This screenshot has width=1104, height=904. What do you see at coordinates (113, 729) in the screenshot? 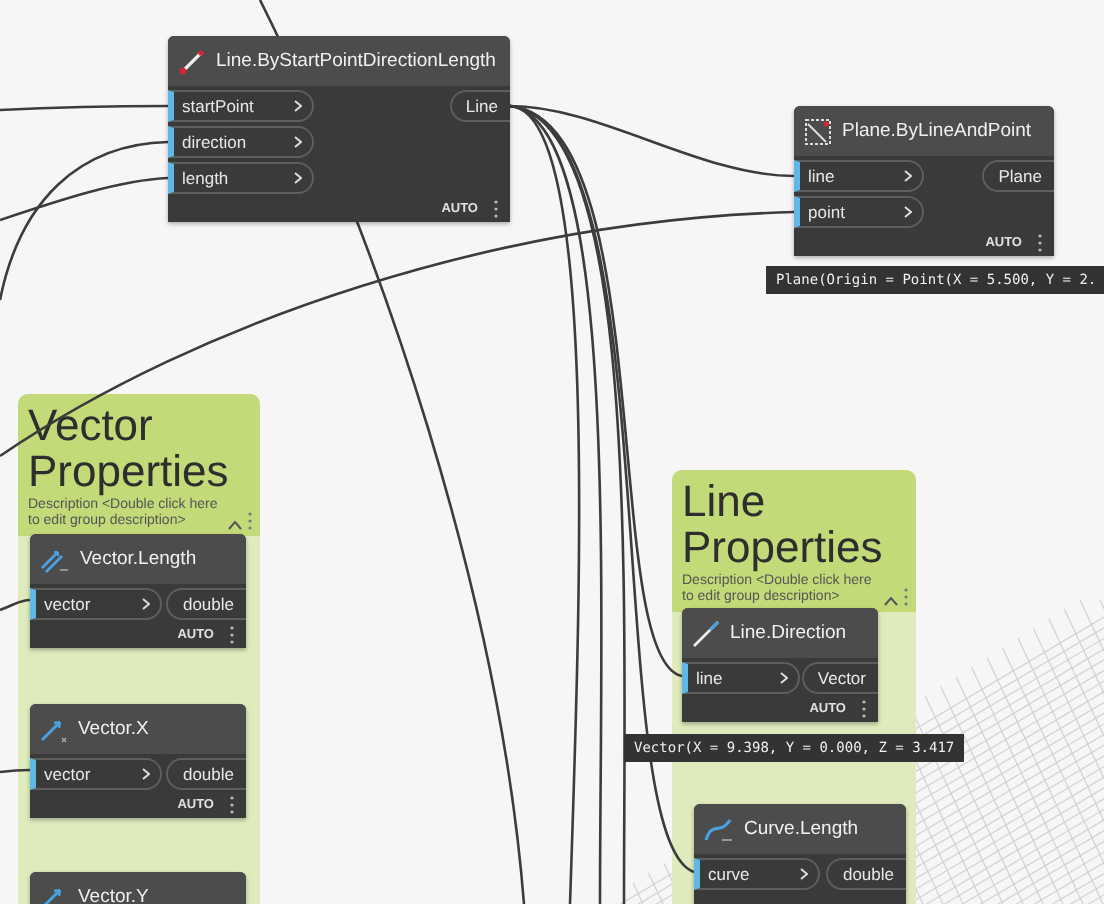
I see `node-title: Vector.X` at bounding box center [113, 729].